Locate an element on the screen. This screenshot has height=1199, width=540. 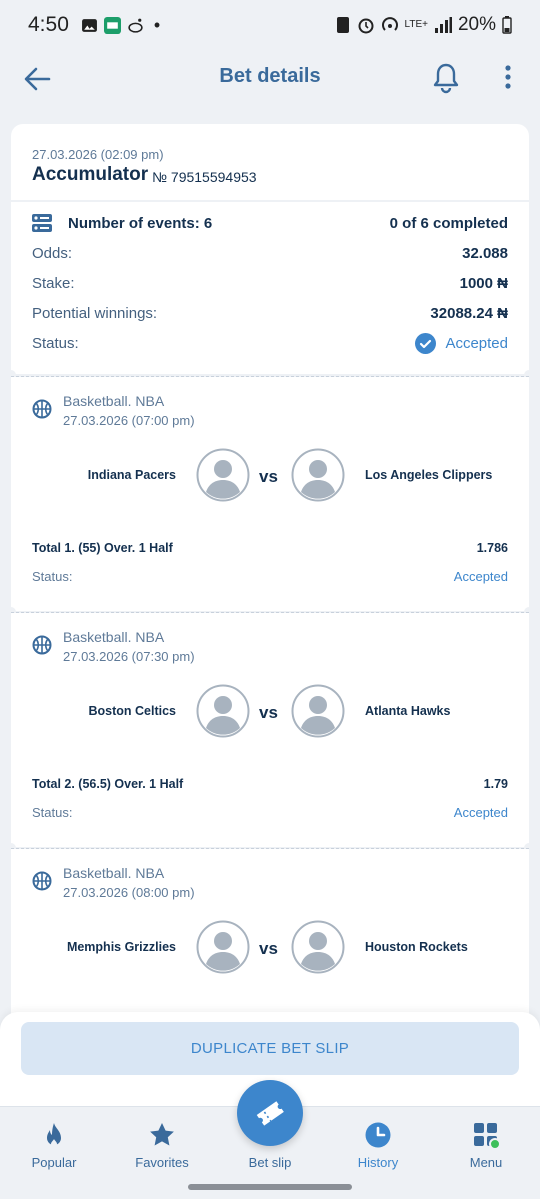
events-list-icon is located at coordinates (42, 223).